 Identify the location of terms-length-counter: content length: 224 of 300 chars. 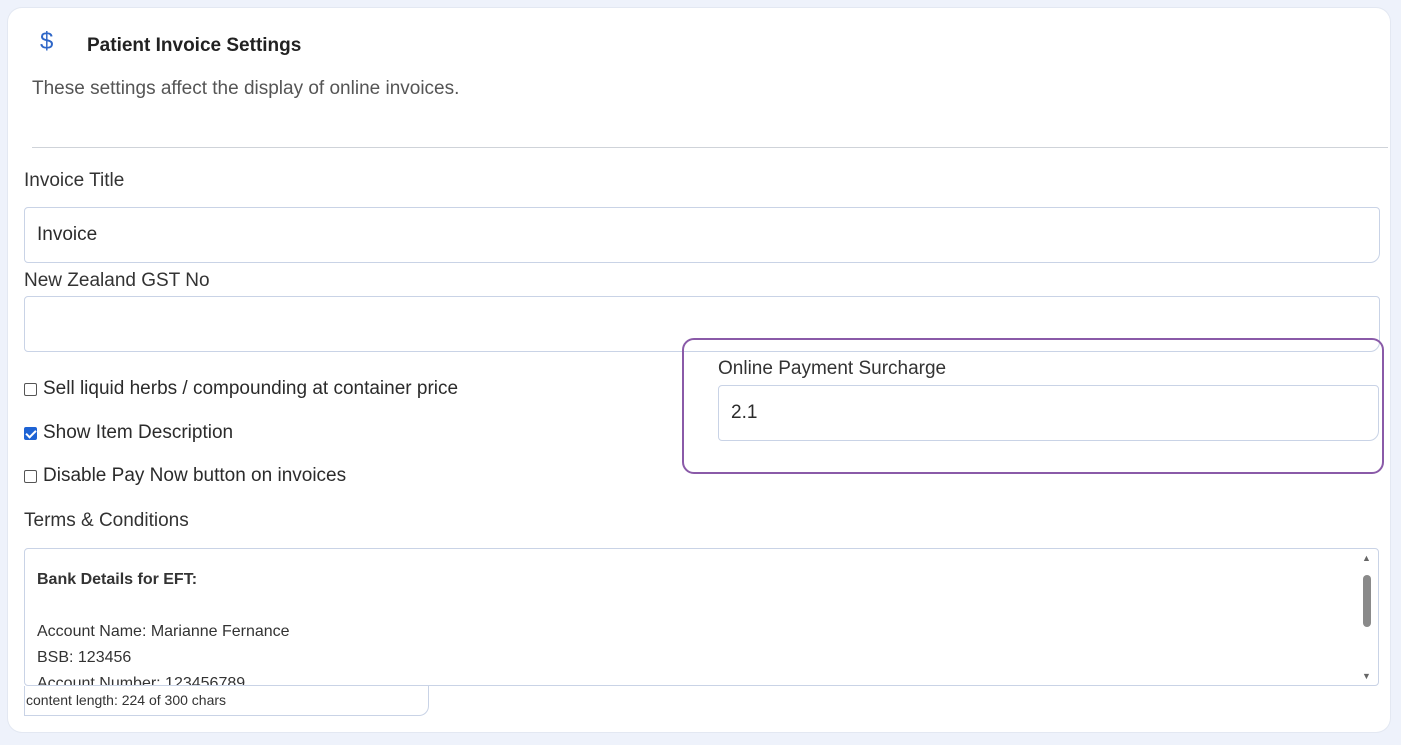
(226, 701).